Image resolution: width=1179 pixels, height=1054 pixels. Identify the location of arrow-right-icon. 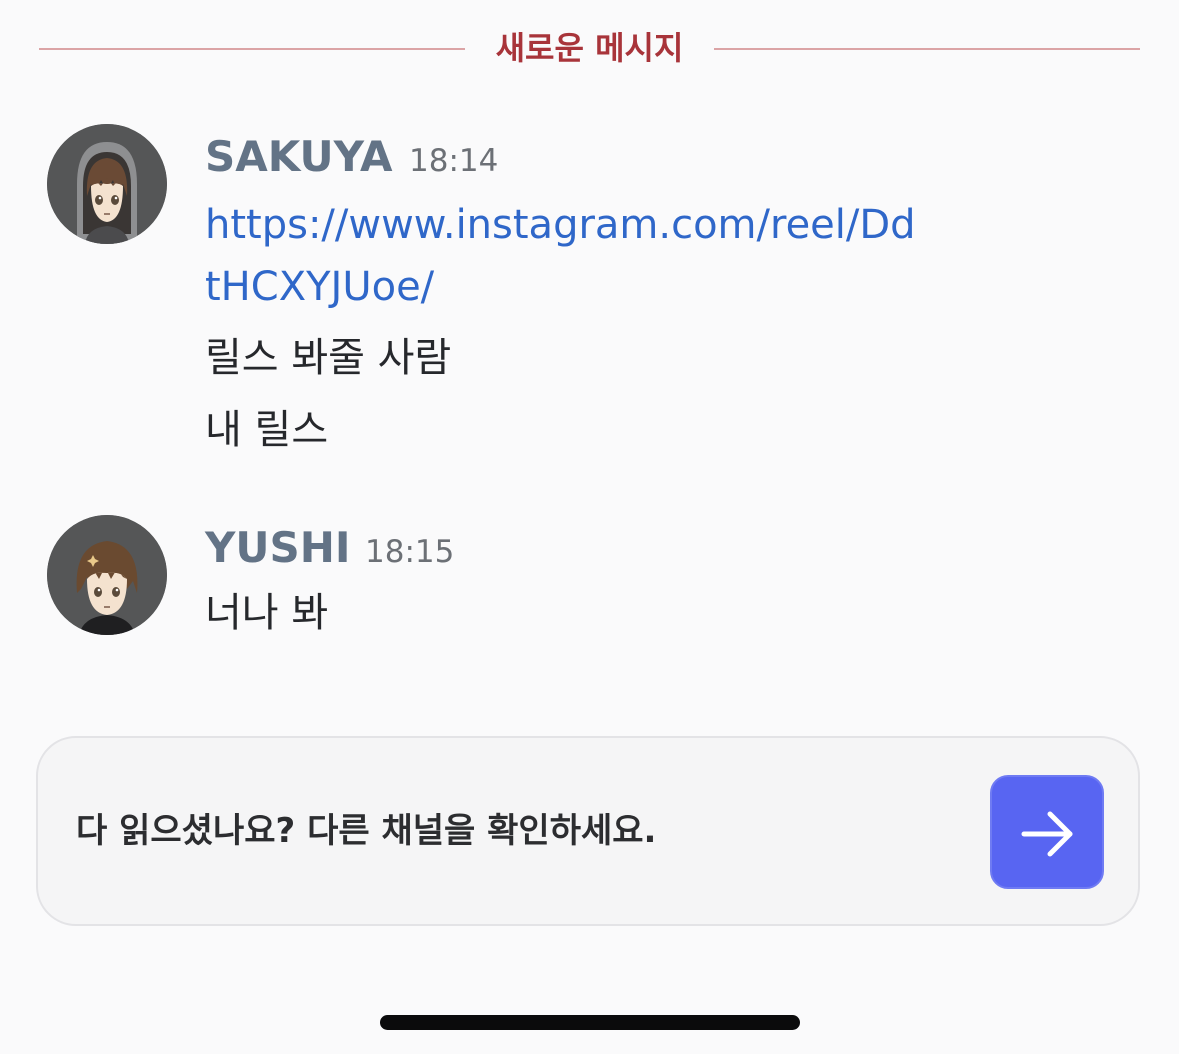
(1047, 834).